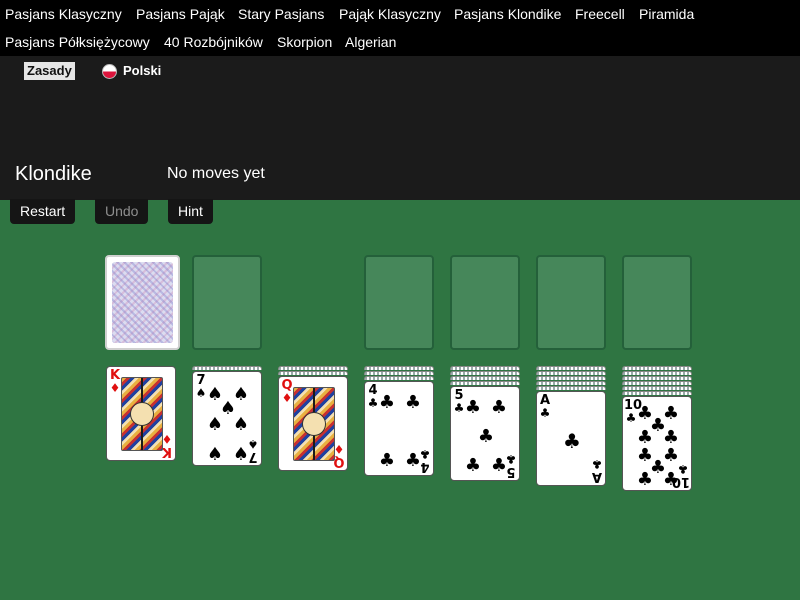 Image resolution: width=800 pixels, height=600 pixels. I want to click on move-status: No moves yet, so click(216, 173).